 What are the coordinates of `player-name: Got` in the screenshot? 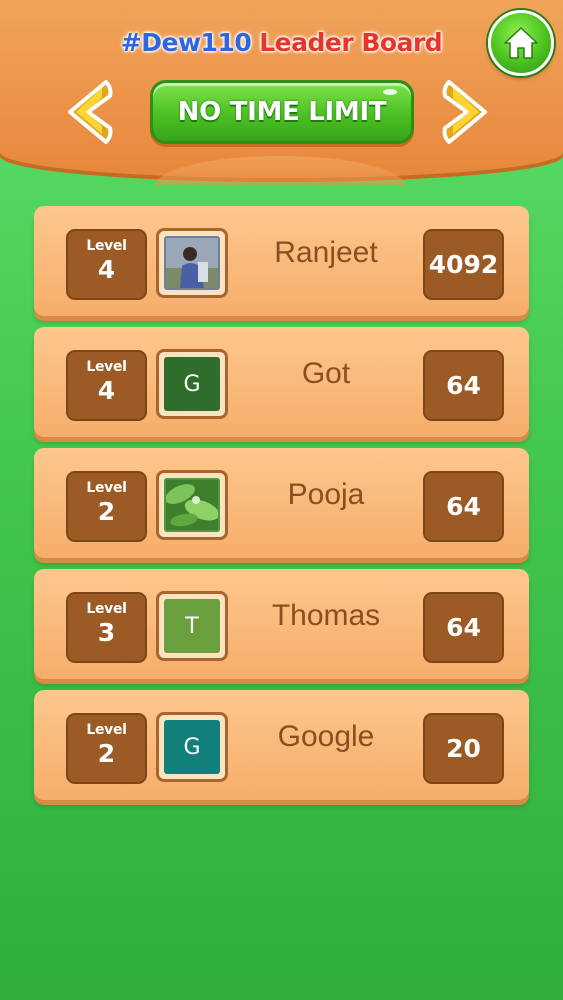 It's located at (326, 373).